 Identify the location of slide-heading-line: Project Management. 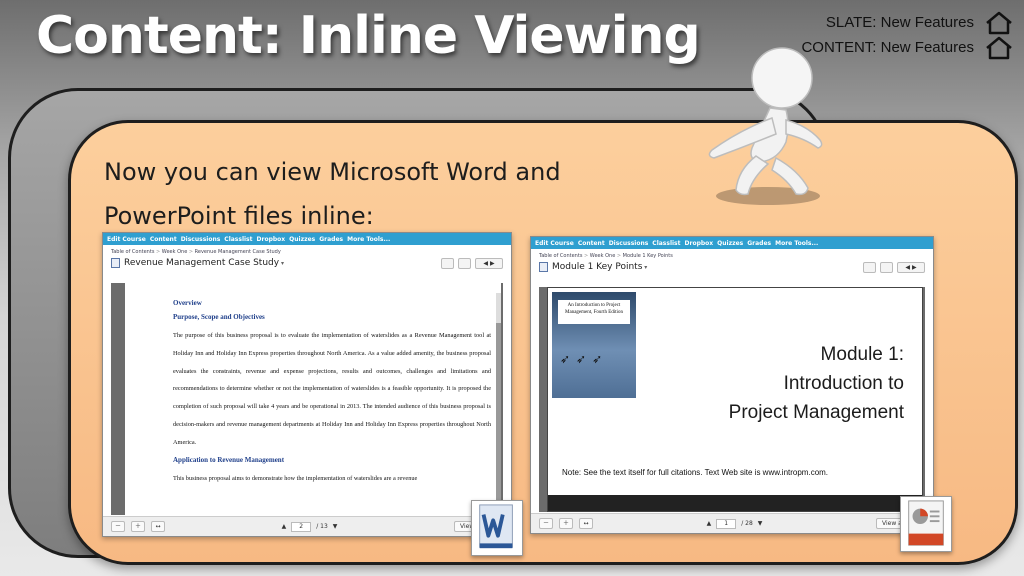
(816, 412).